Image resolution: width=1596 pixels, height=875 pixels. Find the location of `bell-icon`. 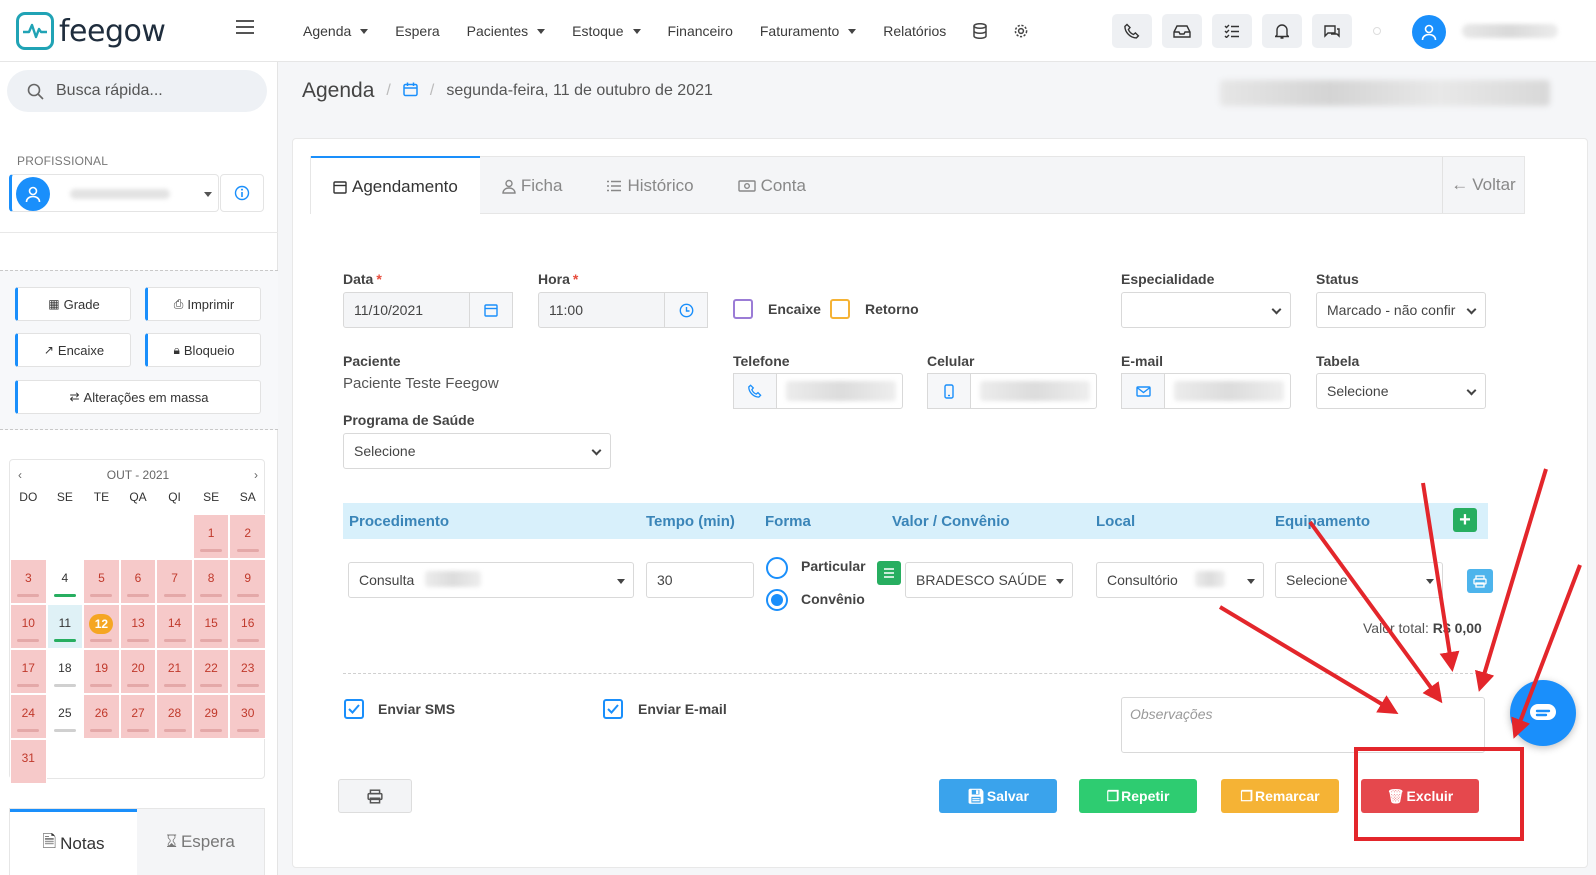

bell-icon is located at coordinates (1282, 31).